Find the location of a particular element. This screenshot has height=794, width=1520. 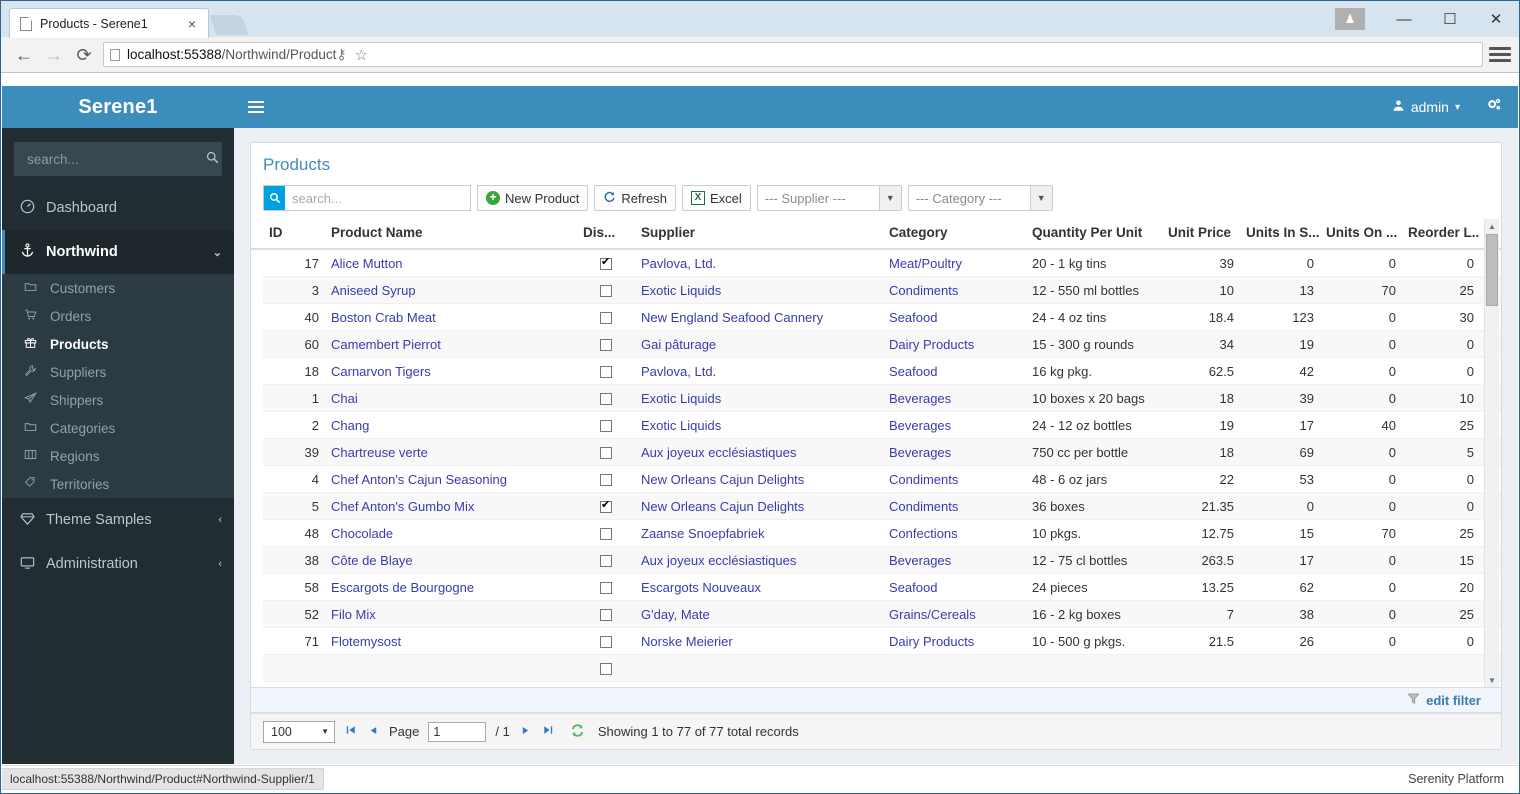

column-header-id: ID is located at coordinates (294, 233).